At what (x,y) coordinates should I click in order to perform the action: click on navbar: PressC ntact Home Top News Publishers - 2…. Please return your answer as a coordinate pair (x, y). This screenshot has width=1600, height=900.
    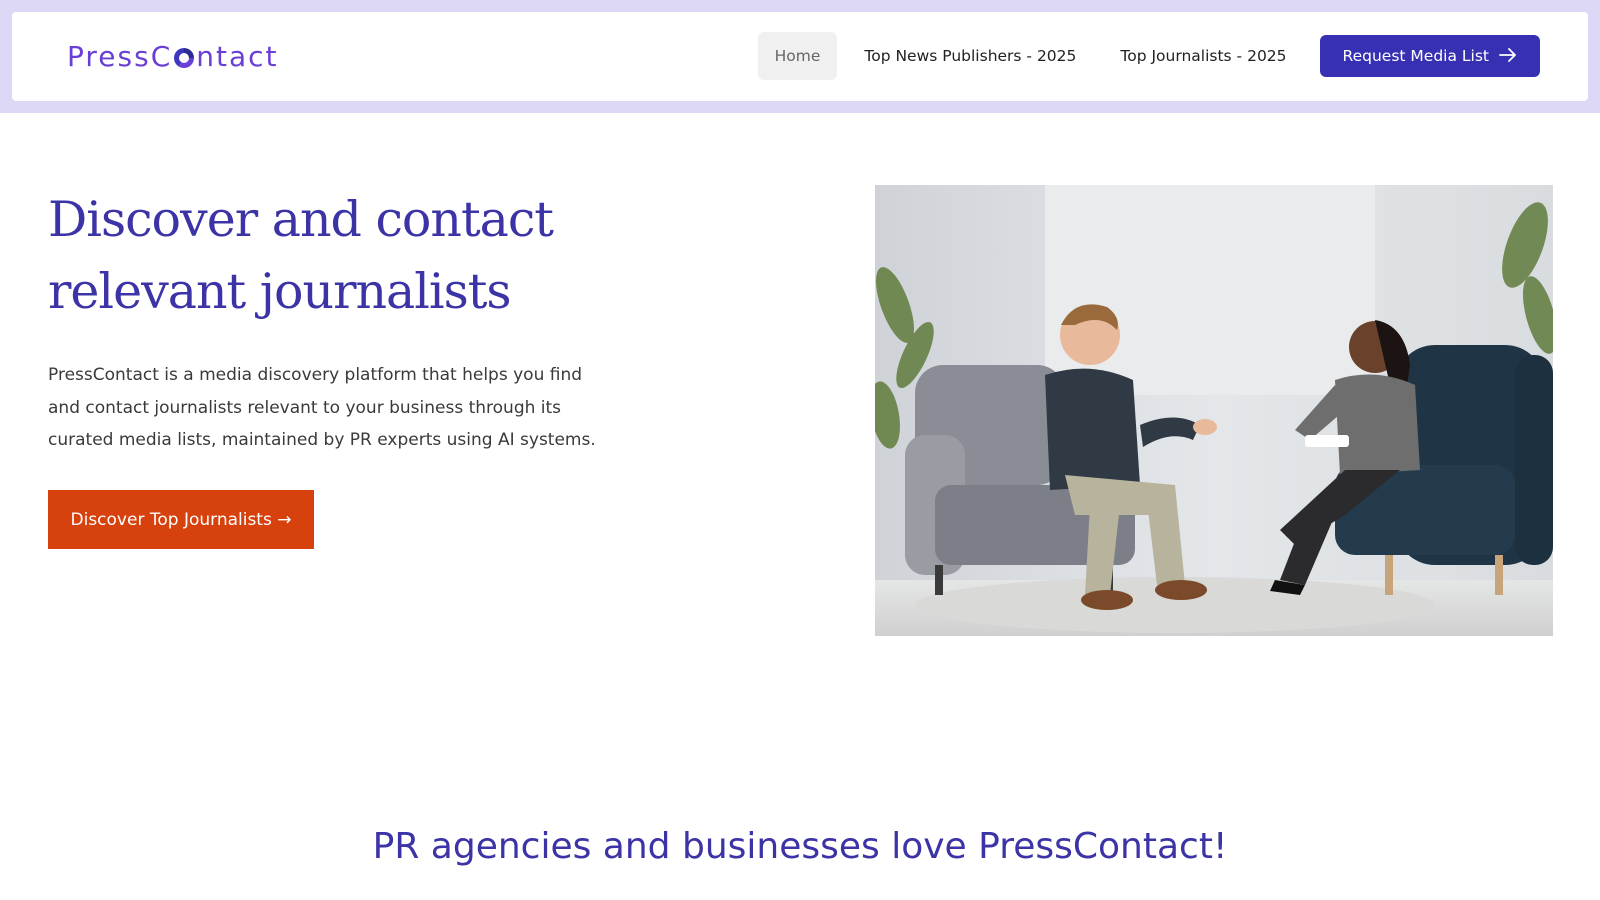
    Looking at the image, I should click on (800, 56).